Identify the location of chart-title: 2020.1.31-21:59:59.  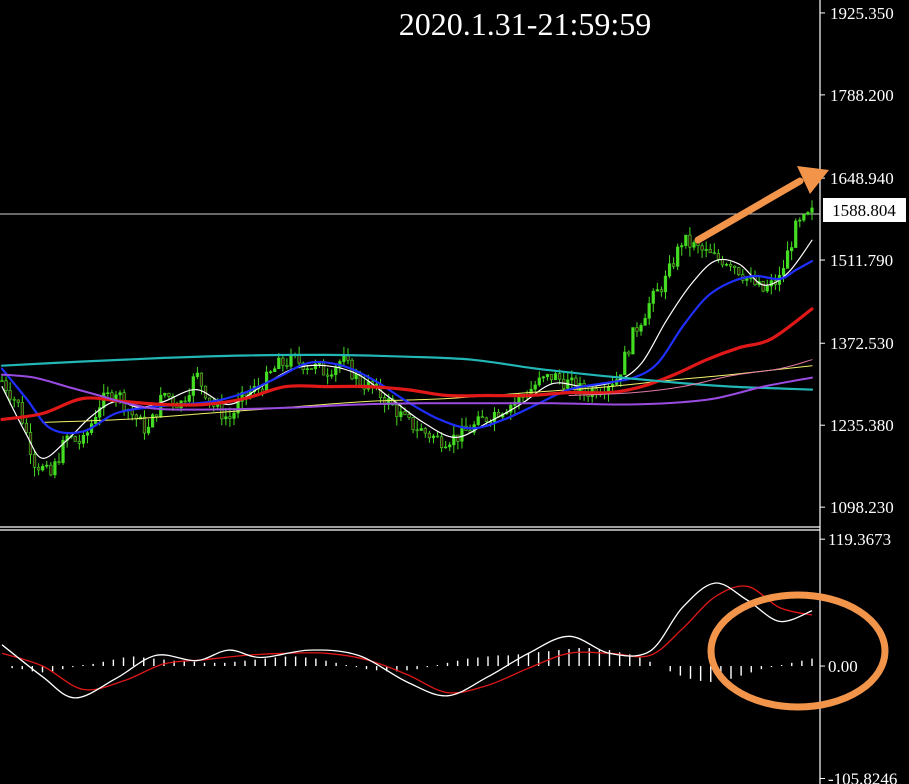
(525, 24).